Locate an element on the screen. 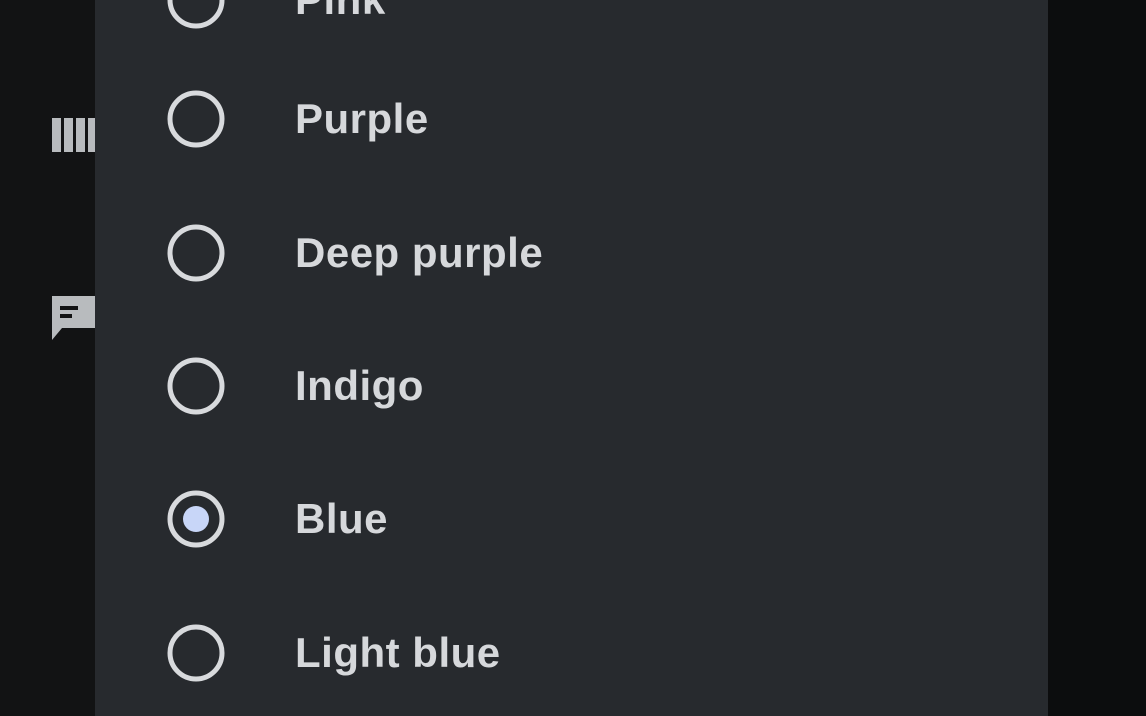  option-label: Blue is located at coordinates (342, 518).